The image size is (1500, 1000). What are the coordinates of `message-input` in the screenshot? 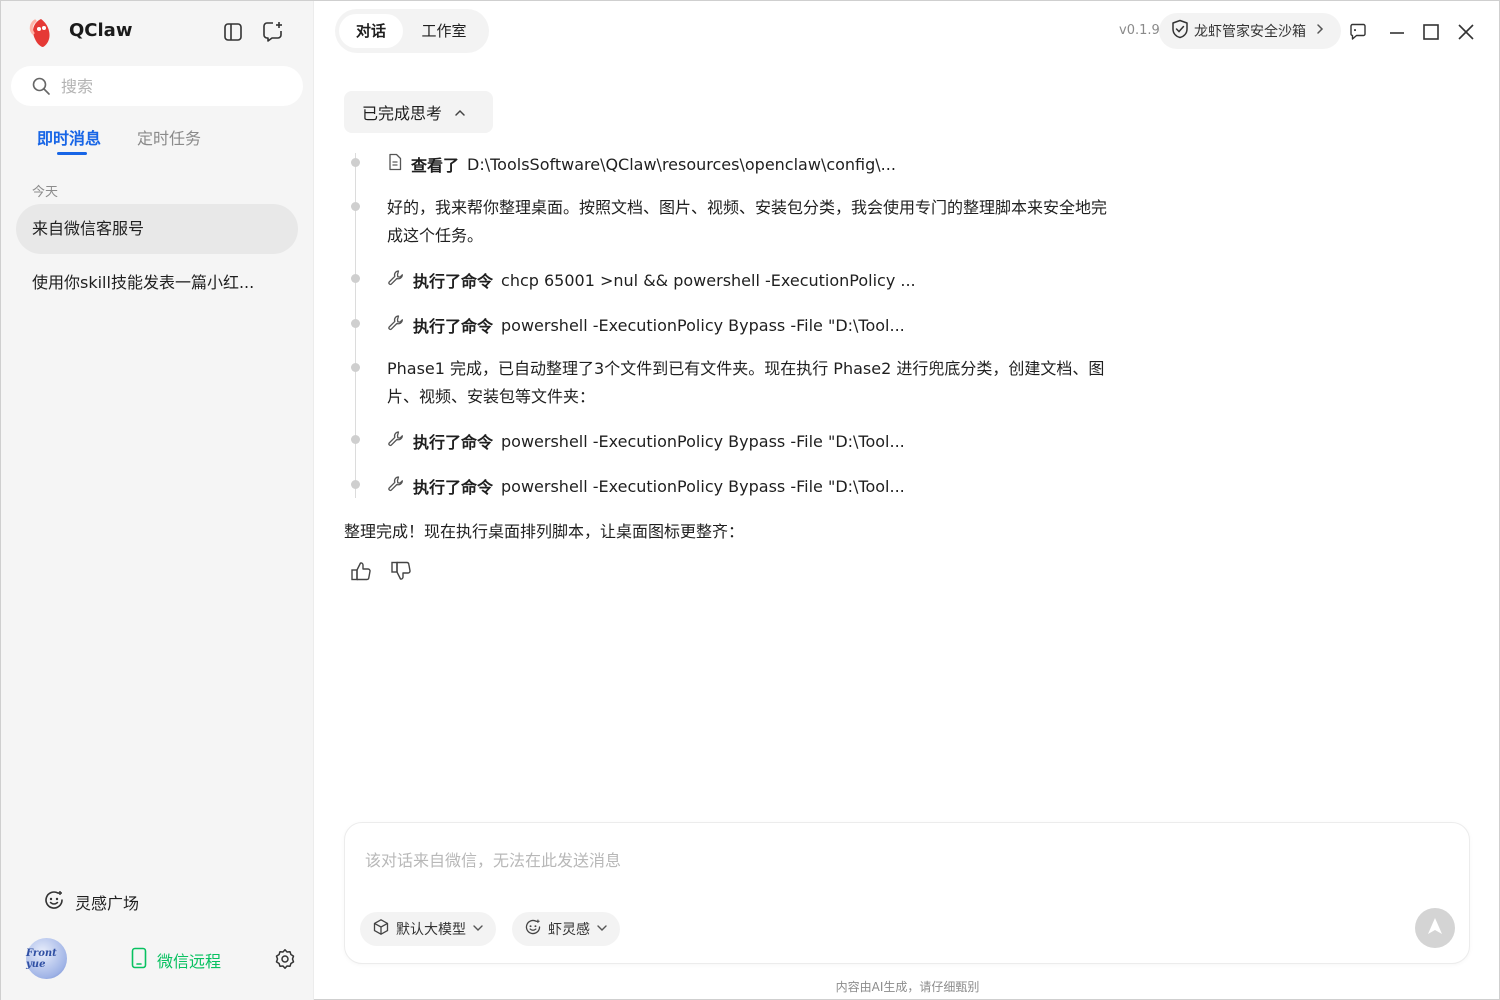 It's located at (865, 862).